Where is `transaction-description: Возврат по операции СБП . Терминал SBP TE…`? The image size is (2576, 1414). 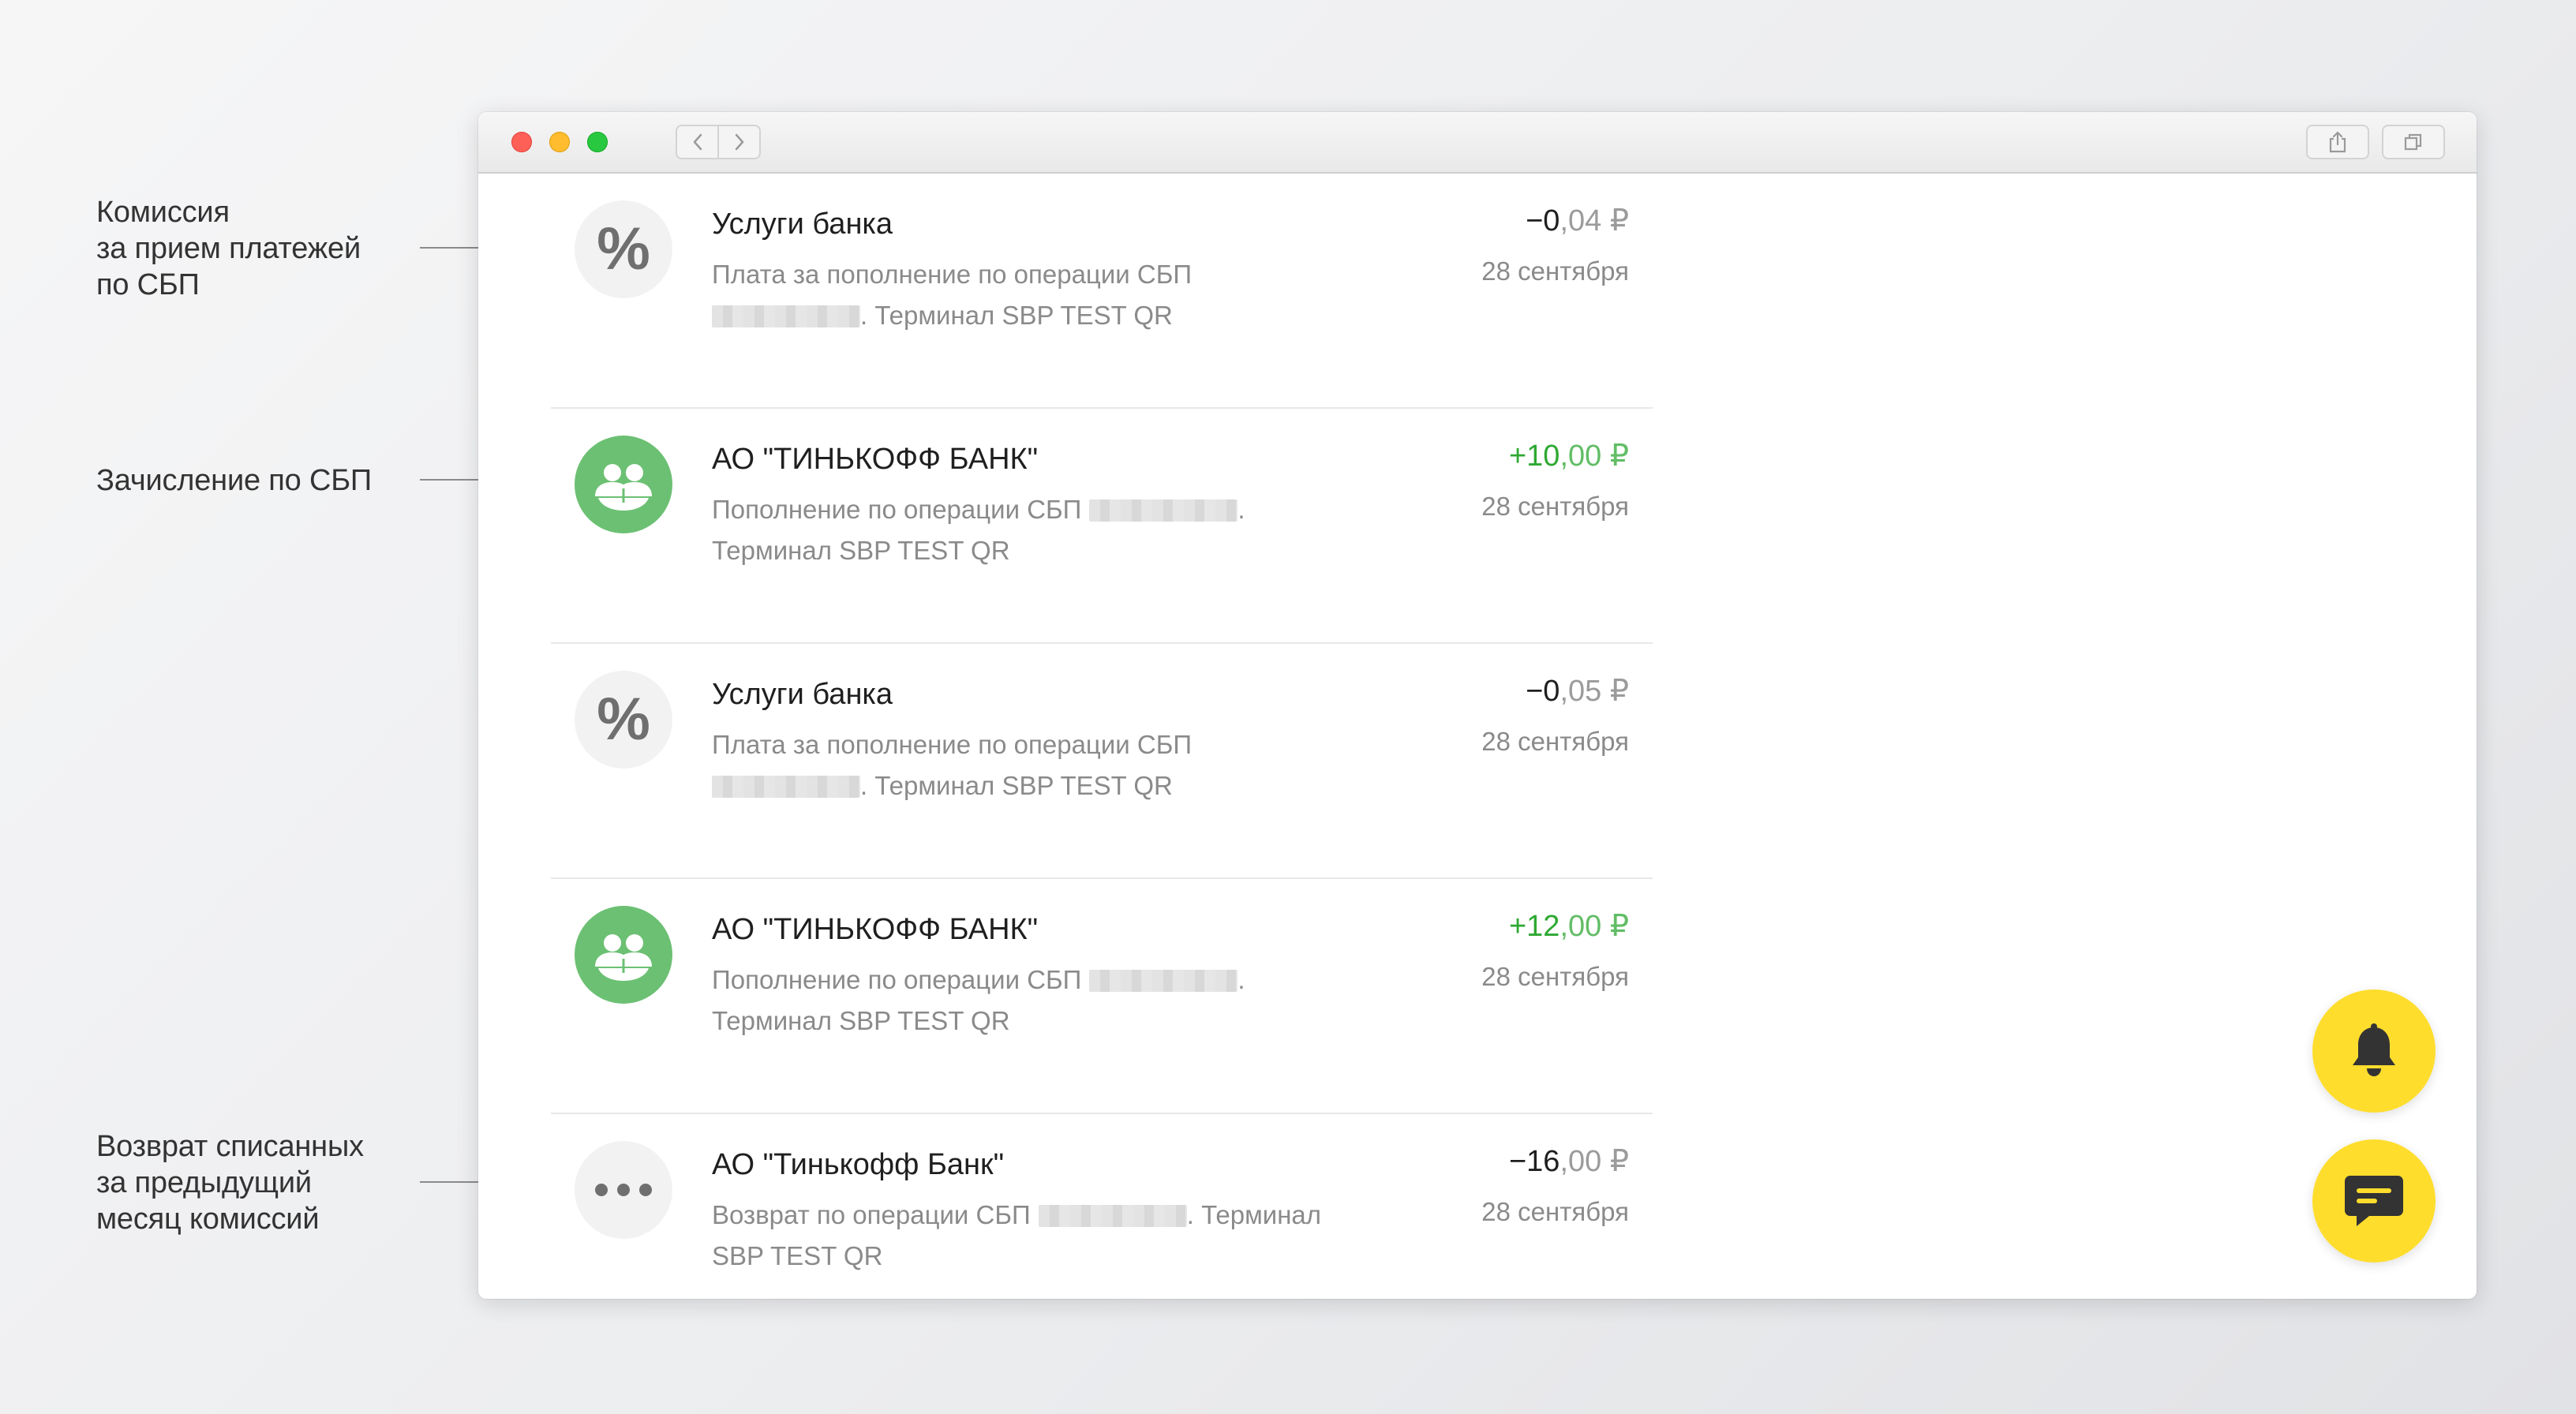 transaction-description: Возврат по операции СБП . Терминал SBP TE… is located at coordinates (1035, 1236).